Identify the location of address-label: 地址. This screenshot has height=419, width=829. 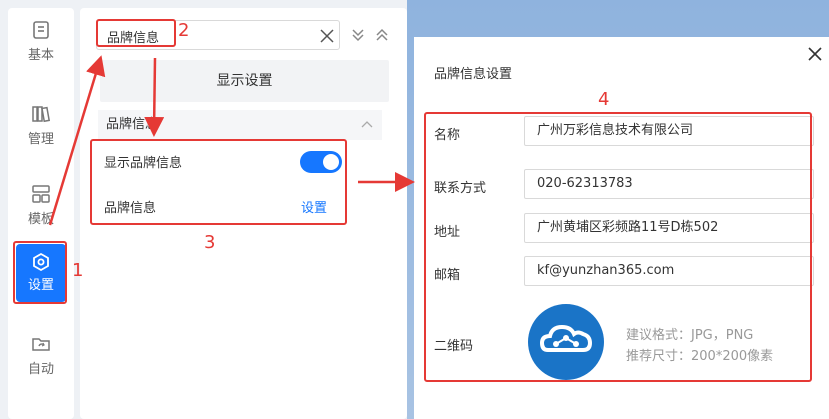
(447, 232).